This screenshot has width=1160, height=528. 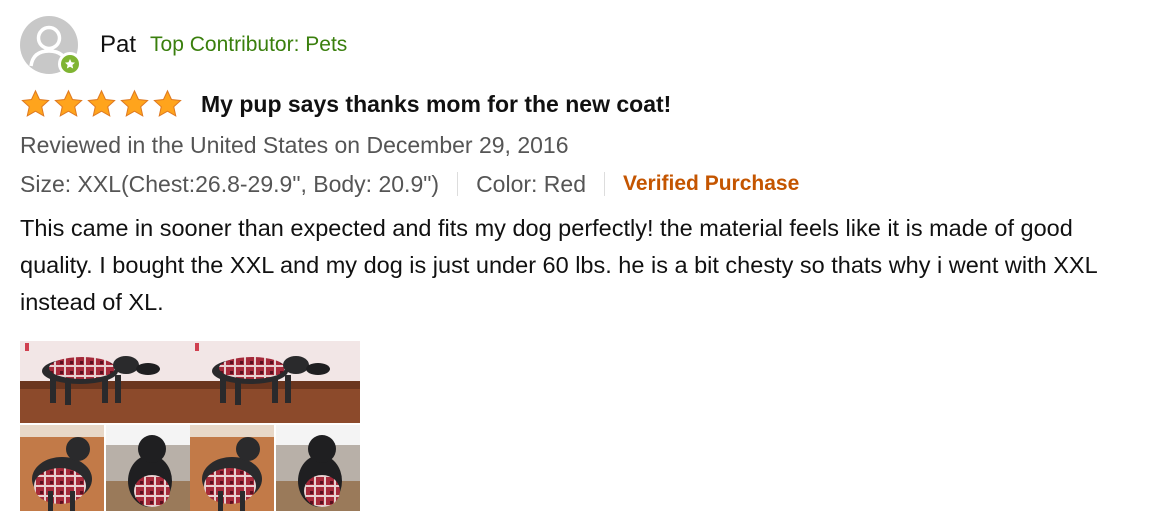 What do you see at coordinates (436, 104) in the screenshot?
I see `review-title: My pup says thanks mom for the new coat!` at bounding box center [436, 104].